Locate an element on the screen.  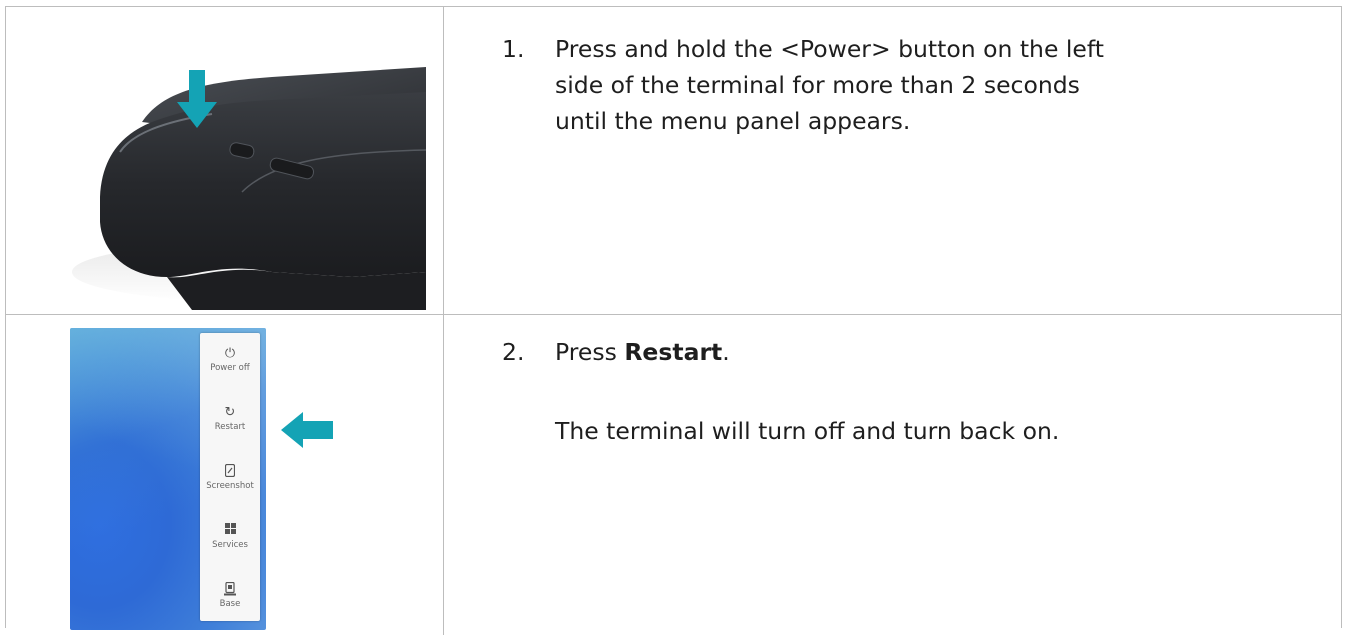
menu-item-power-off: ⏻ Power off is located at coordinates (230, 360).